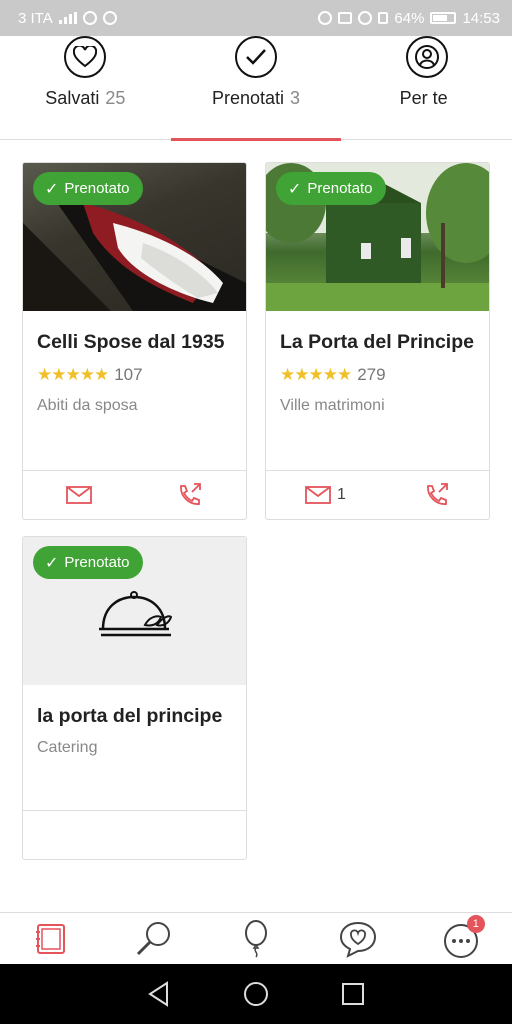 This screenshot has width=512, height=1024. What do you see at coordinates (377, 495) in the screenshot?
I see `card-actions: 1` at bounding box center [377, 495].